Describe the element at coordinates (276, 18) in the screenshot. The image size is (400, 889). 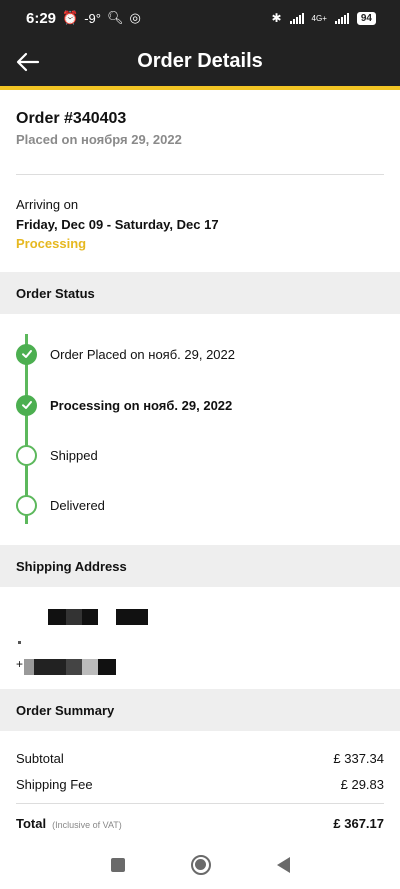
I see `bluetooth-icon: ✱` at that location.